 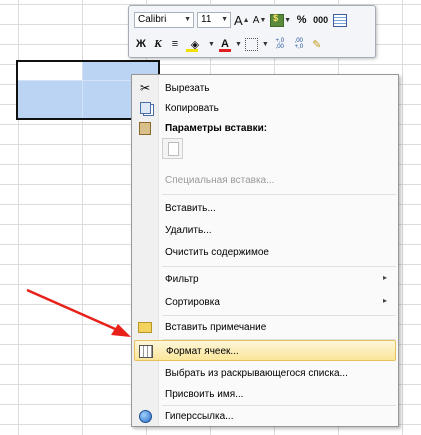 I want to click on arrow-shaft, so click(x=74, y=311).